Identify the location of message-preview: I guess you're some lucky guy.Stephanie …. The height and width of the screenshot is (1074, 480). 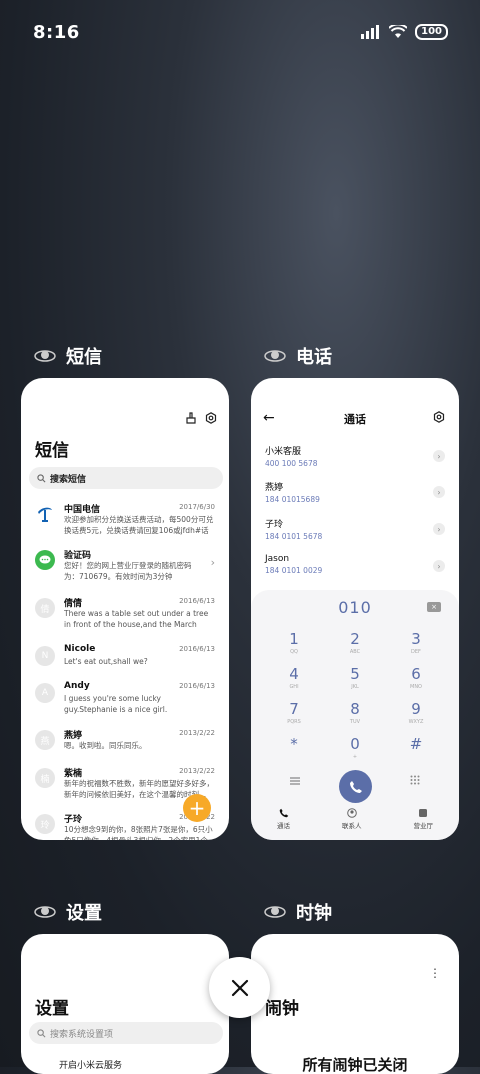
(116, 704).